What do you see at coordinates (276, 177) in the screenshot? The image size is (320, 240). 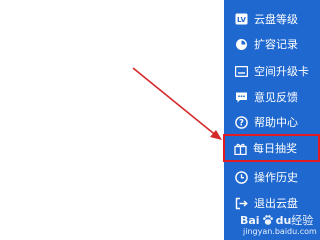 I see `menu-item-label: 操作历史` at bounding box center [276, 177].